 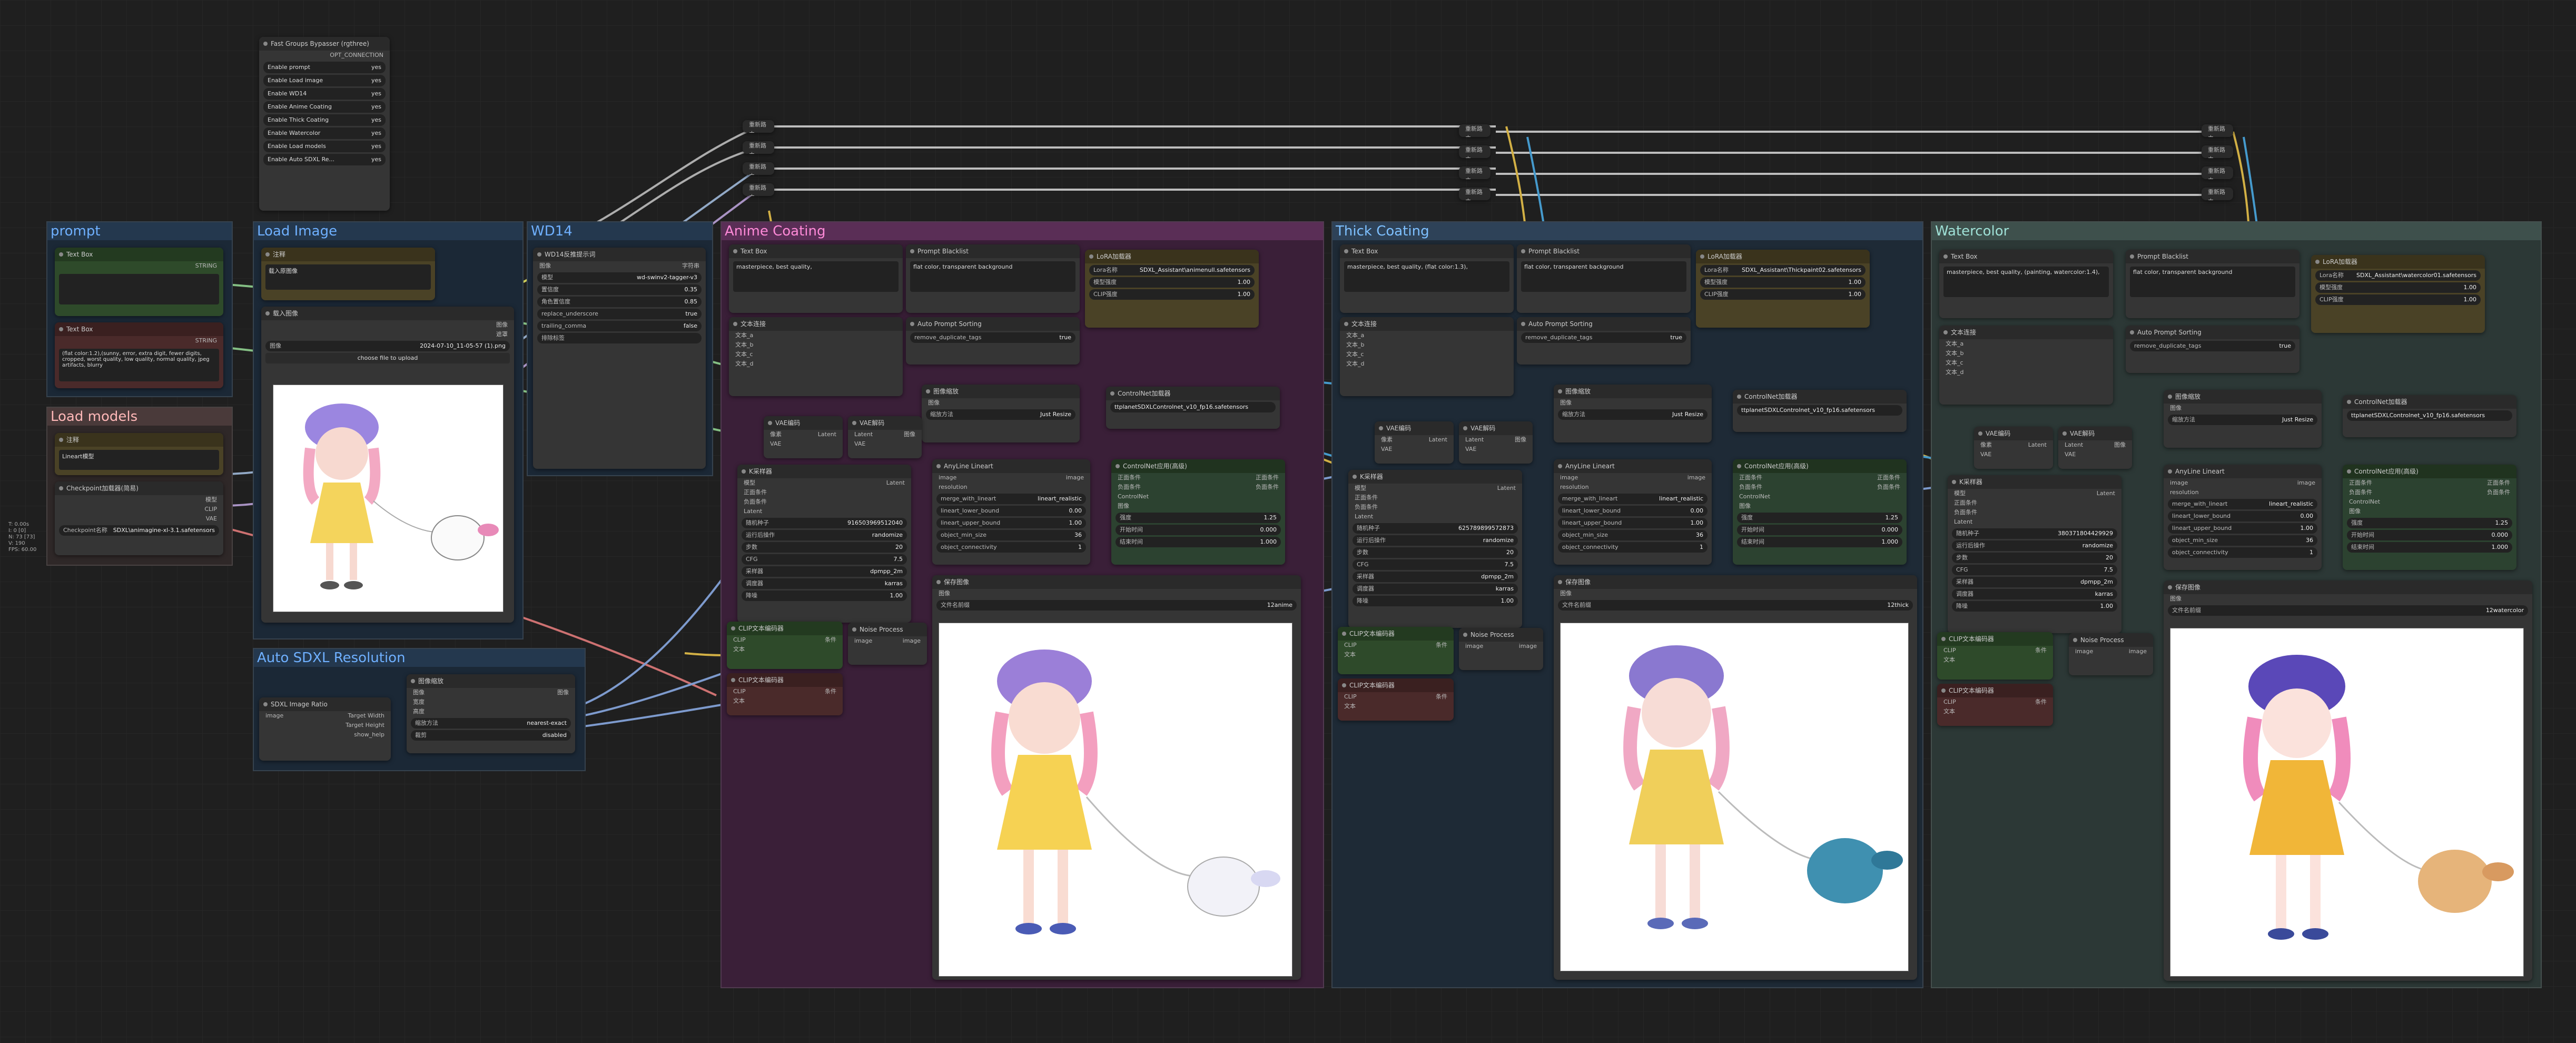 What do you see at coordinates (1501, 635) in the screenshot?
I see `node-title: Noise Process` at bounding box center [1501, 635].